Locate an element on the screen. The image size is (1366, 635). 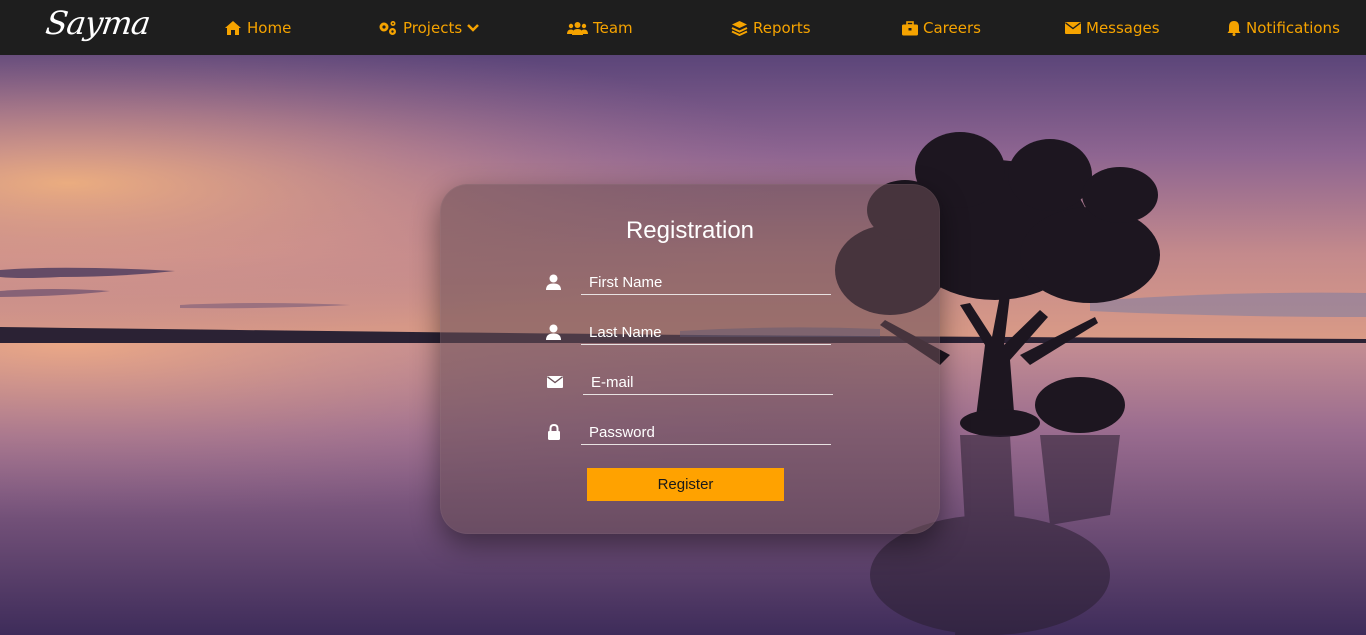
home-icon is located at coordinates (233, 28).